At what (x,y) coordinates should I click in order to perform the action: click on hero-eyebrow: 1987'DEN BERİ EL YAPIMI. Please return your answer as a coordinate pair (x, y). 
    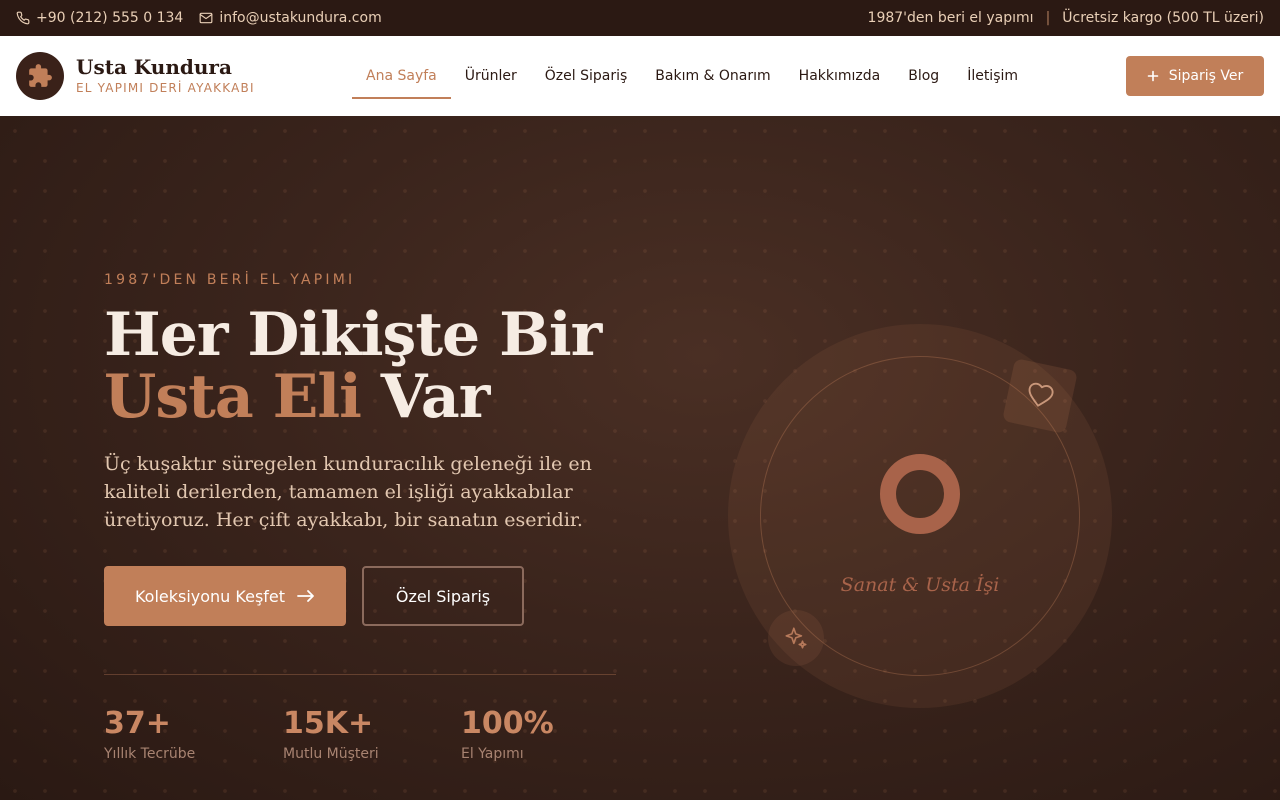
    Looking at the image, I should click on (230, 280).